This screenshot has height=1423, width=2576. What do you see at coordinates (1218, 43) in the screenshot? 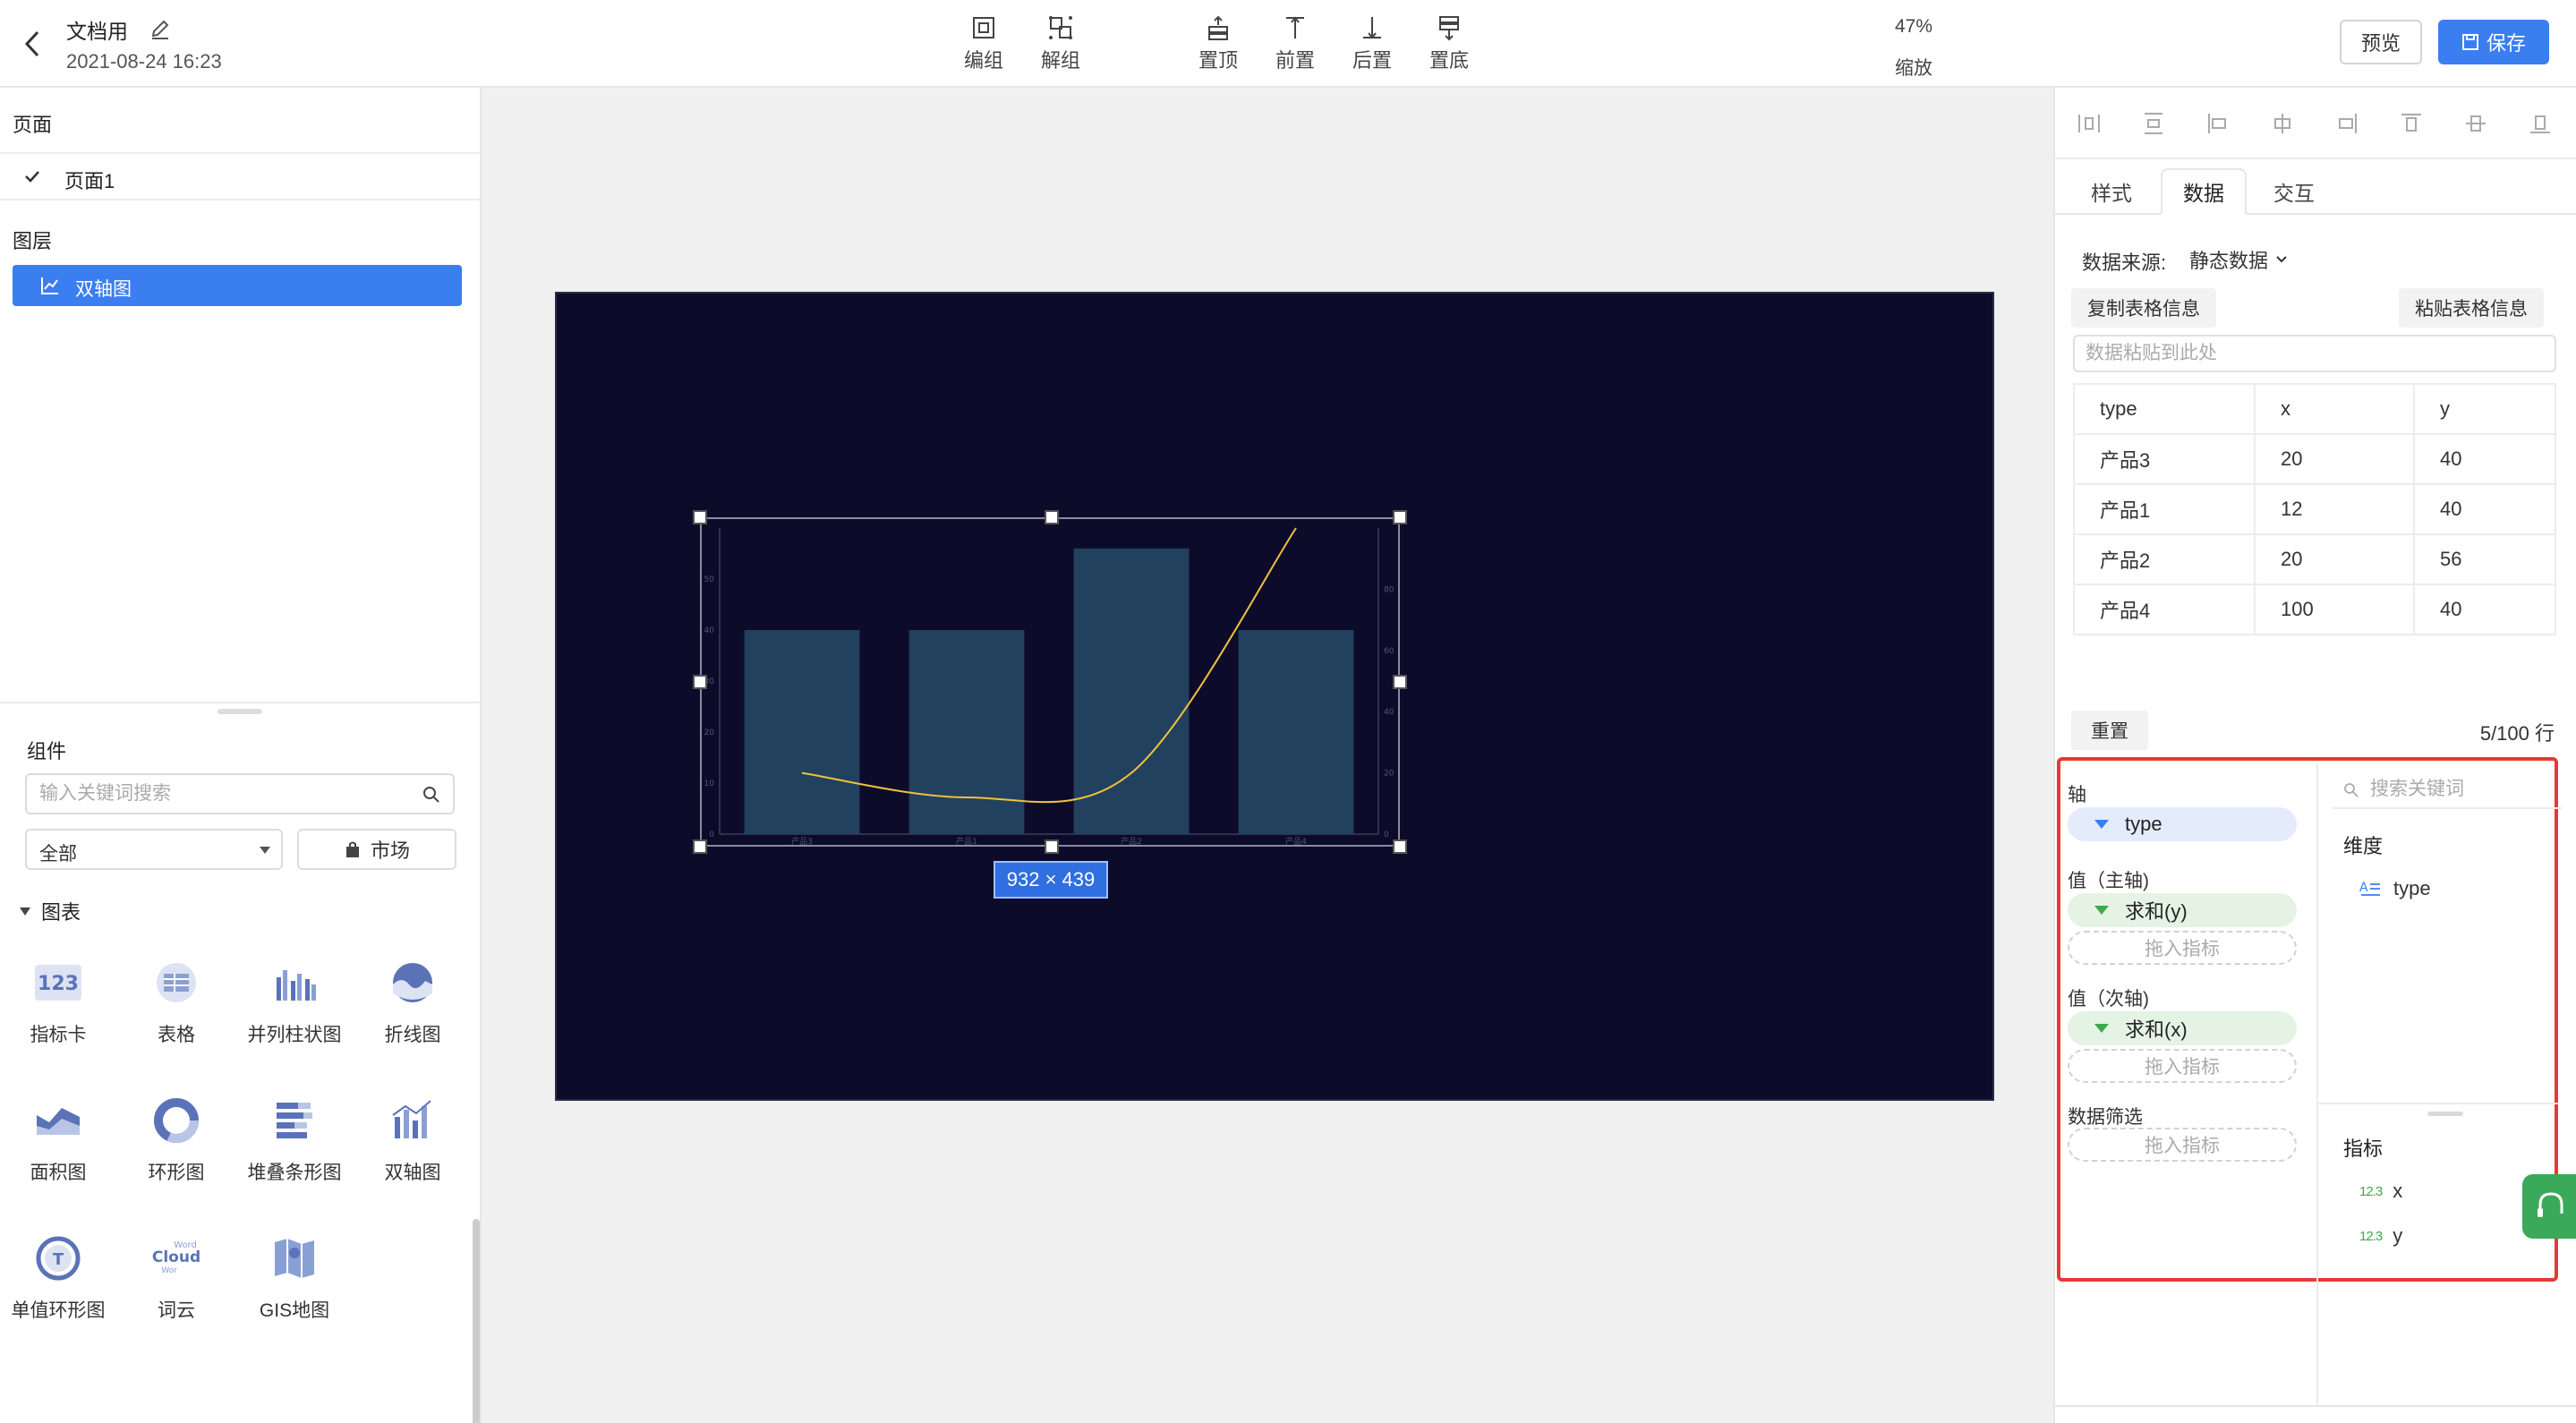
I see `bring-to-top-button: 置顶` at bounding box center [1218, 43].